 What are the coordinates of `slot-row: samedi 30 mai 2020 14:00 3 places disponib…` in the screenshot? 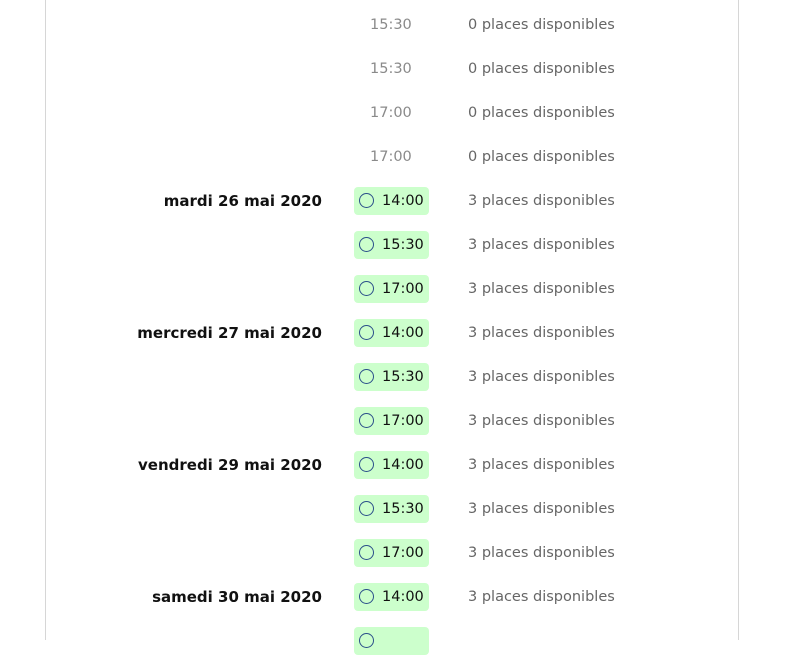 It's located at (393, 597).